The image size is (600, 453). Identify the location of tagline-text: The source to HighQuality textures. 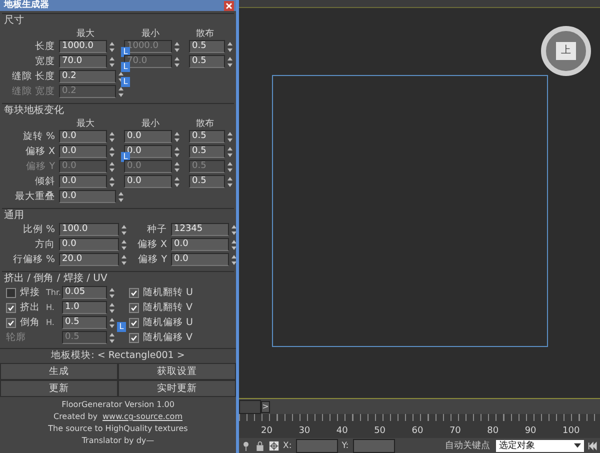
(118, 429).